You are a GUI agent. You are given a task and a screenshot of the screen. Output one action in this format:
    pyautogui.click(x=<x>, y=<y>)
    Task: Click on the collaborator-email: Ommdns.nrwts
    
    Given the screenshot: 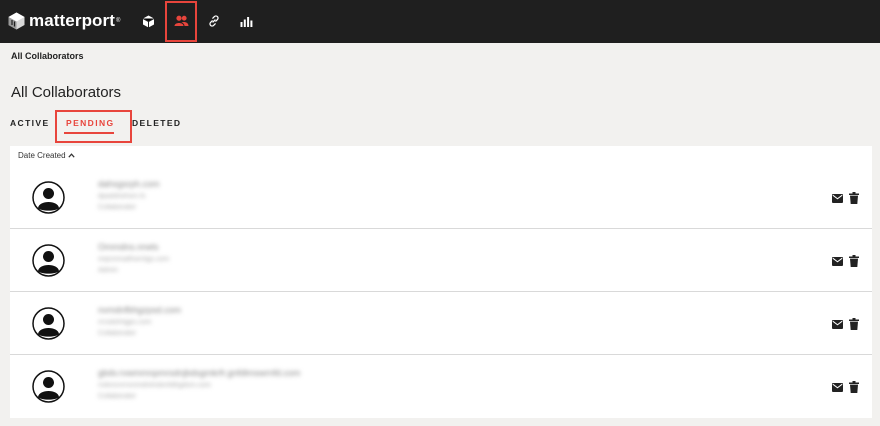 What is the action you would take?
    pyautogui.click(x=128, y=247)
    